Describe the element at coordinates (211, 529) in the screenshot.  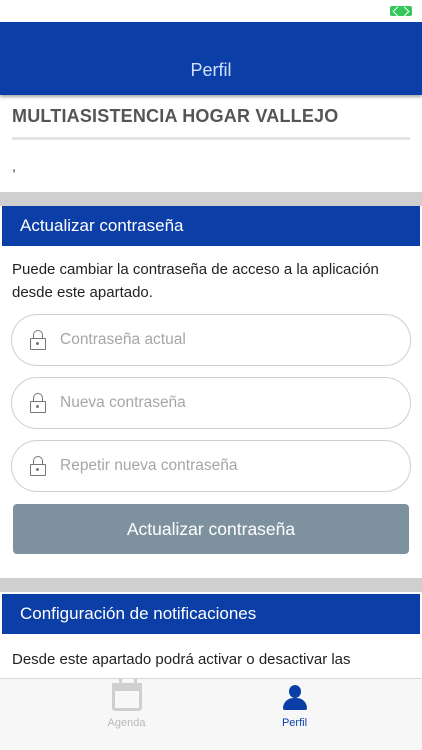
I see `update-password-button: Actualizar contraseña` at that location.